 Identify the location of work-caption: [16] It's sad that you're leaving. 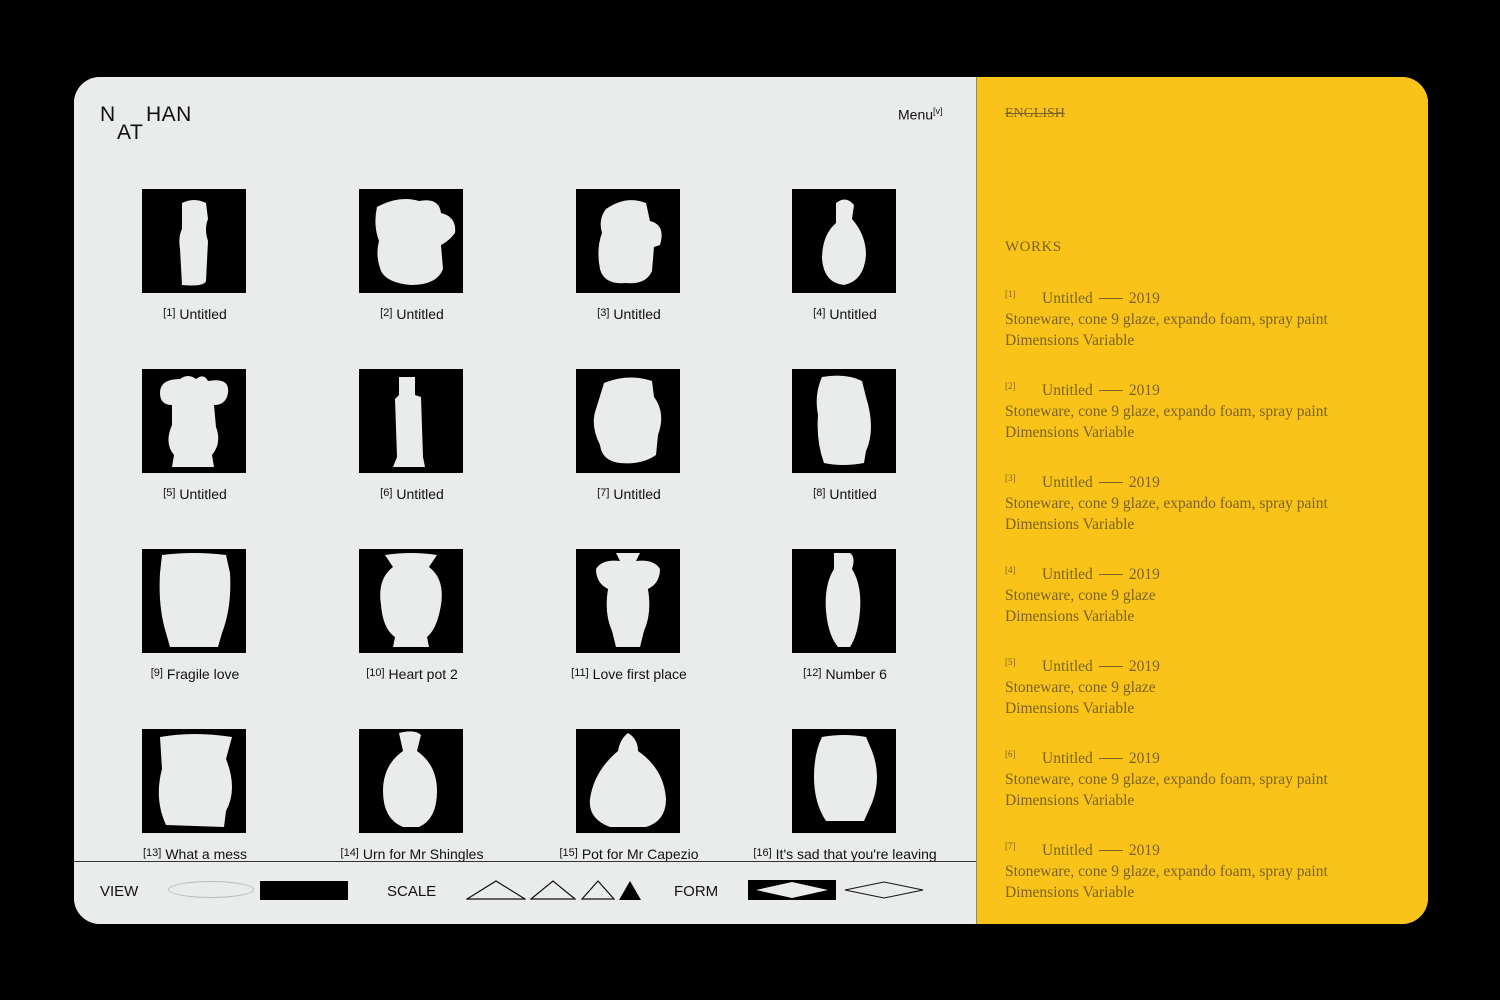
(845, 853).